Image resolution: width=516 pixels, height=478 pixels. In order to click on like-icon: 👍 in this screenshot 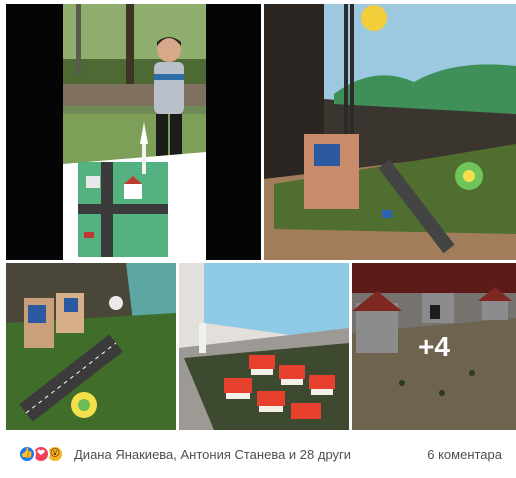, I will do `click(27, 454)`.